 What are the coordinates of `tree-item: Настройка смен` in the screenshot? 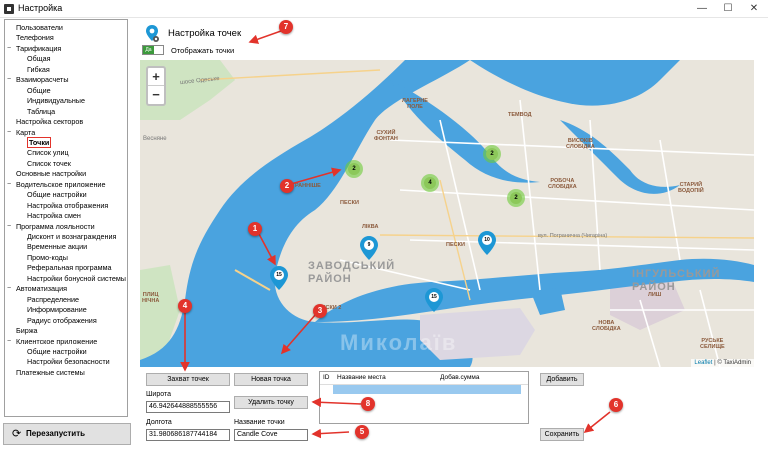 It's located at (54, 216).